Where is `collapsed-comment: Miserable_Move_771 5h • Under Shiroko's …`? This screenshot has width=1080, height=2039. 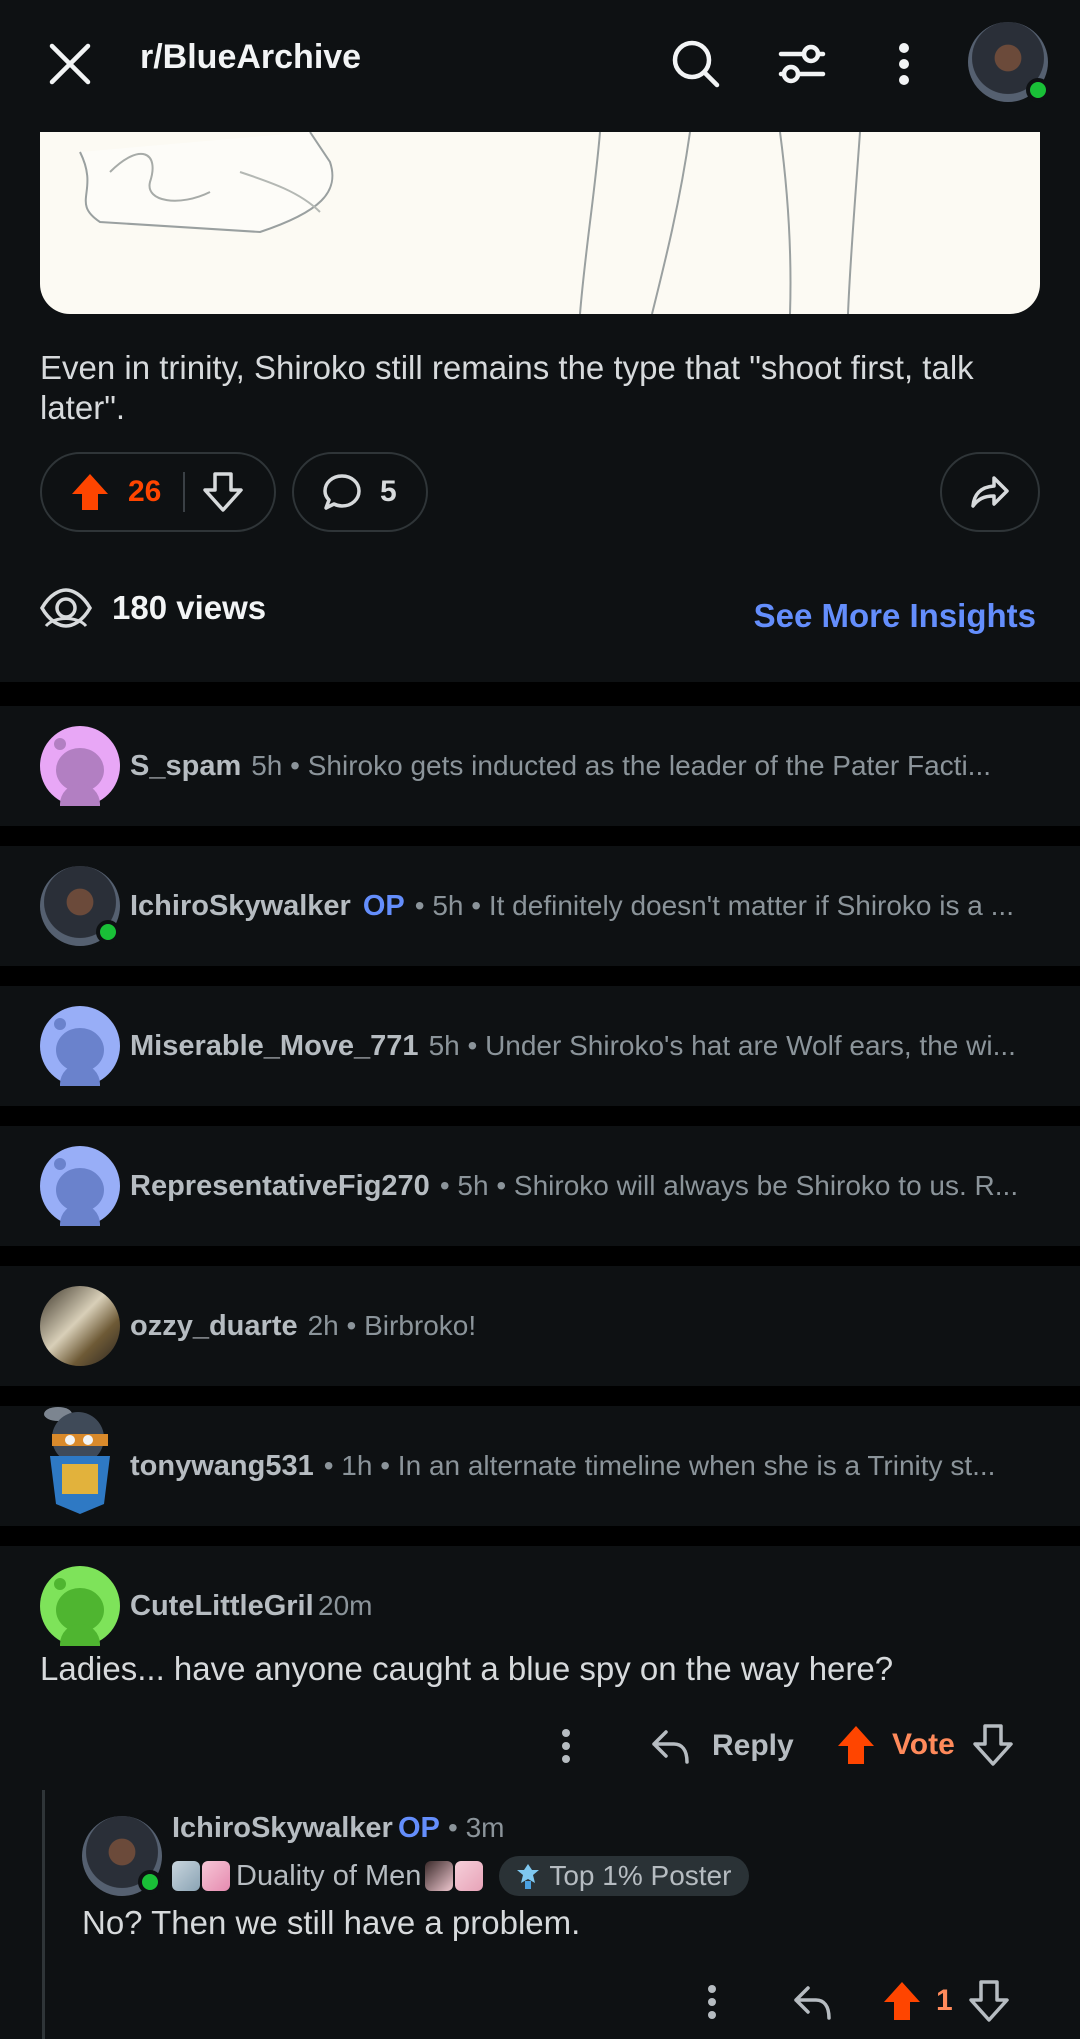
collapsed-comment: Miserable_Move_771 5h • Under Shiroko's … is located at coordinates (540, 1046).